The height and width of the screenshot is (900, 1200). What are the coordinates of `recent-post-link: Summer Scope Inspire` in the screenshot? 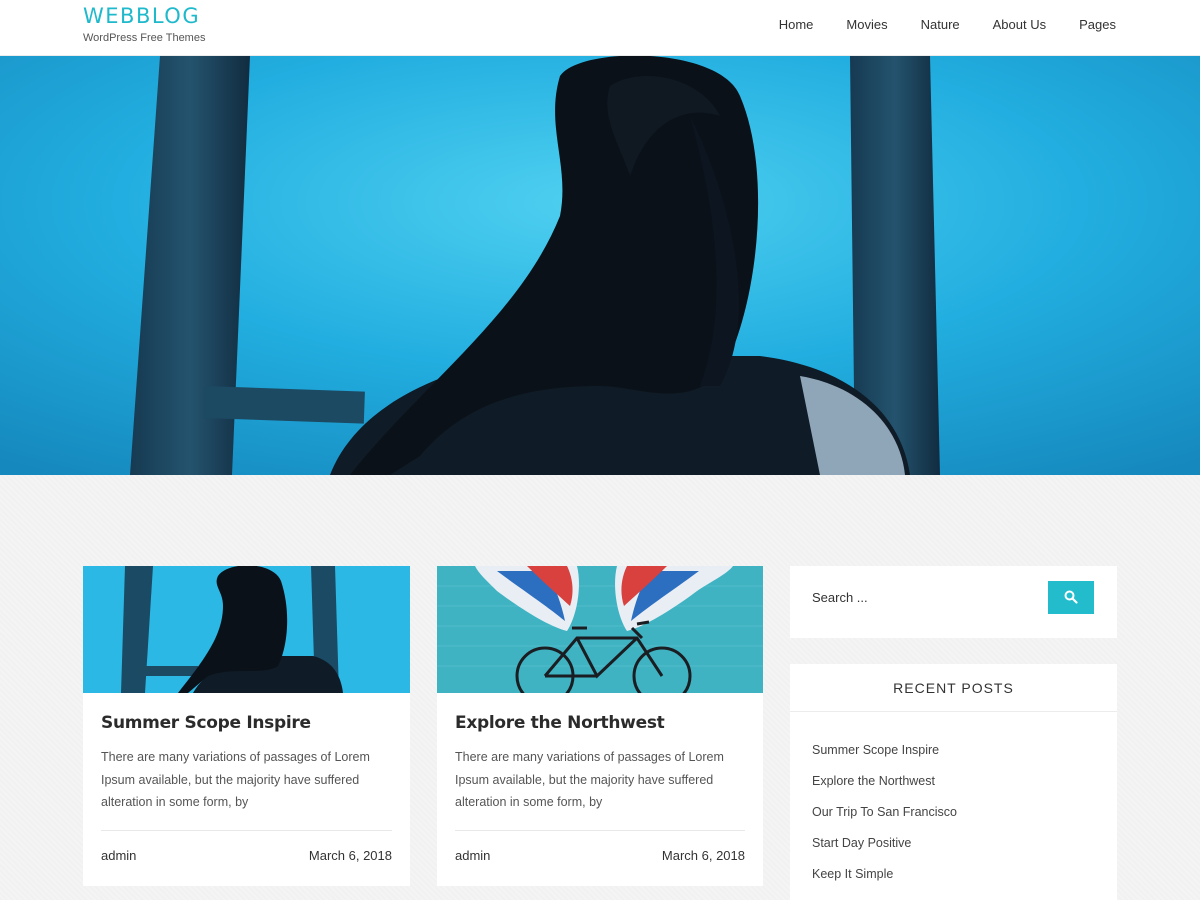 It's located at (884, 755).